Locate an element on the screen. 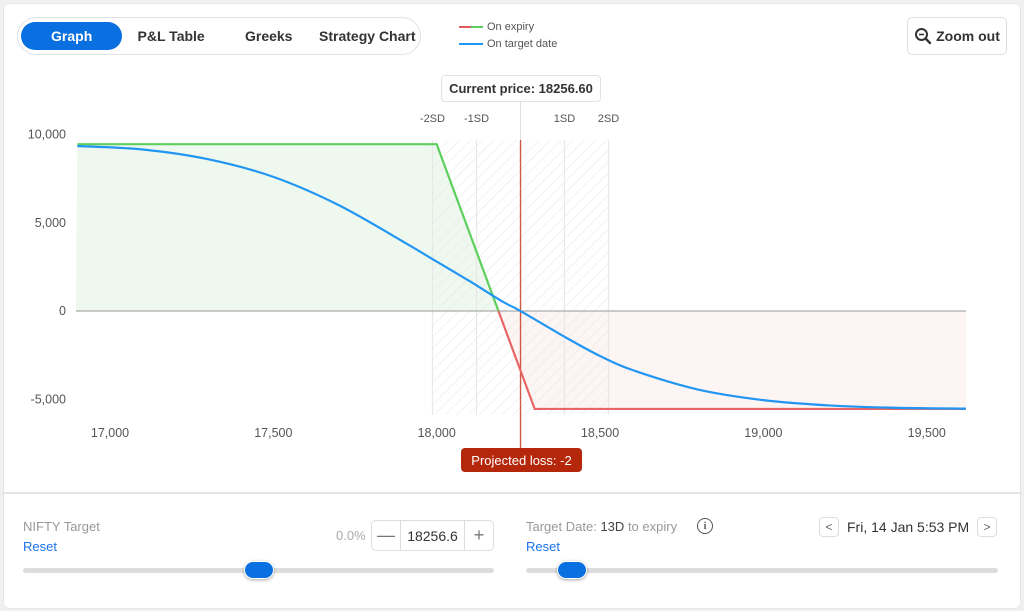  nifty-target-label: NIFTY Target is located at coordinates (61, 526).